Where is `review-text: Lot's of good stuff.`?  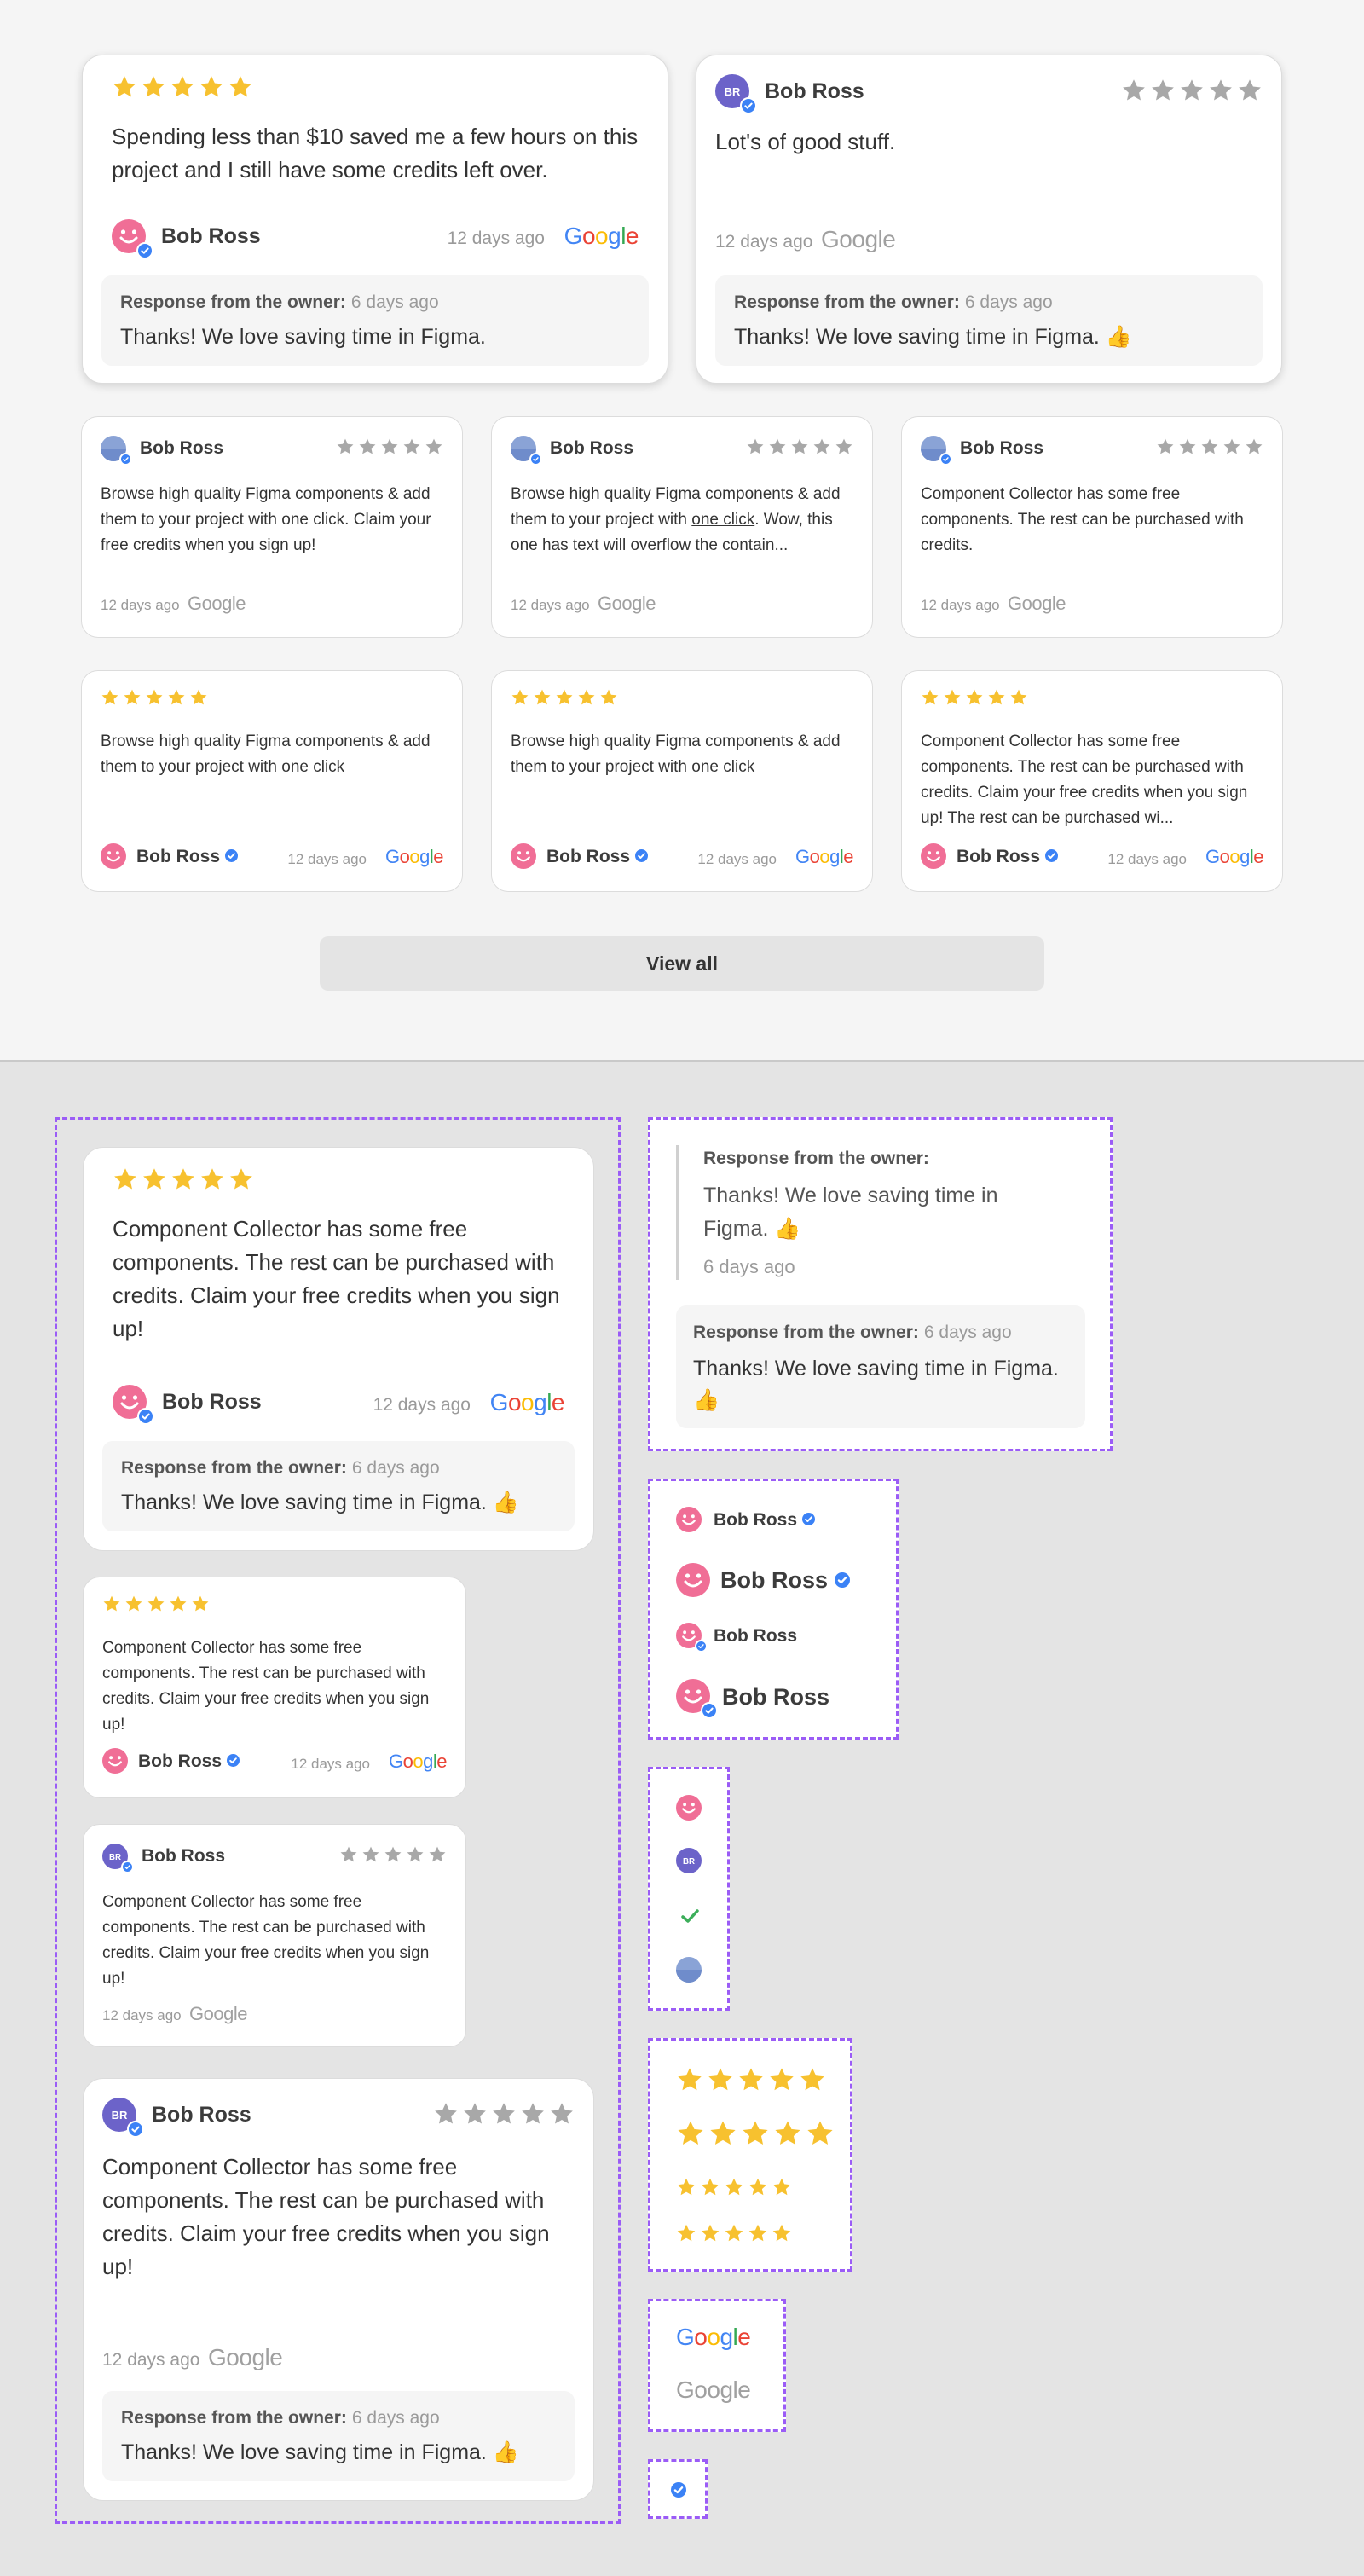
review-text: Lot's of good stuff. is located at coordinates (805, 141).